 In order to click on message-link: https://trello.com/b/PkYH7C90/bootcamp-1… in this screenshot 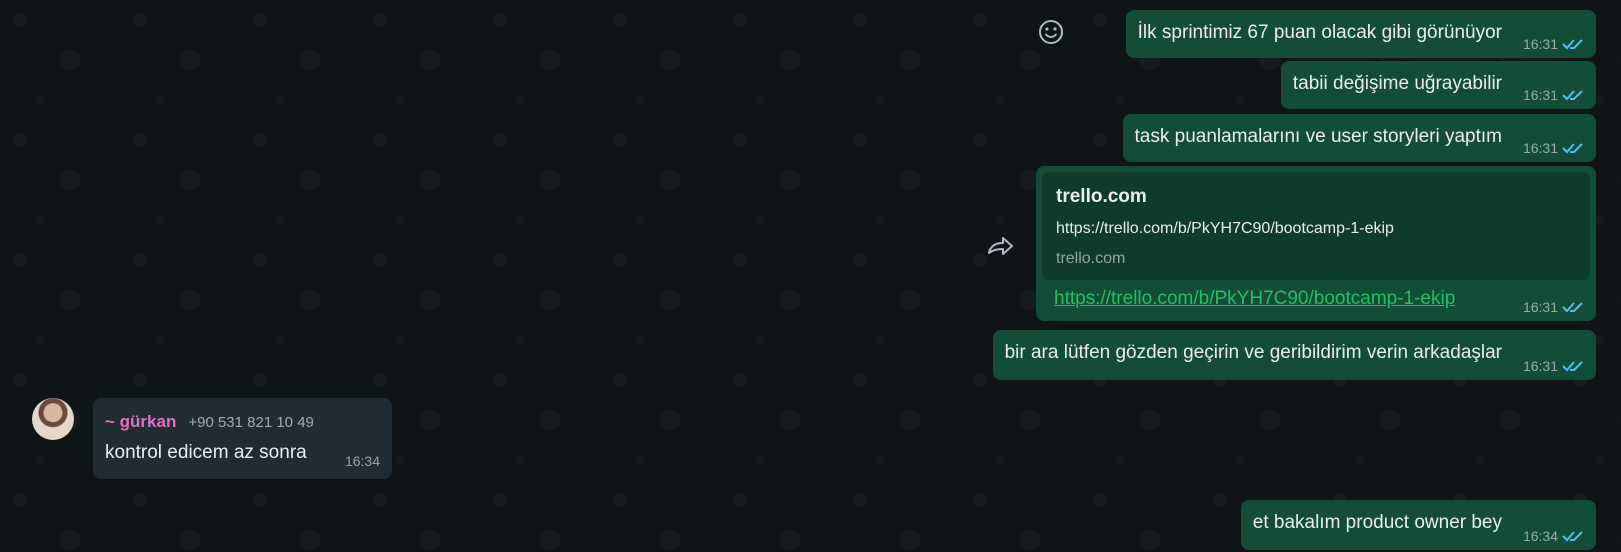, I will do `click(1254, 299)`.